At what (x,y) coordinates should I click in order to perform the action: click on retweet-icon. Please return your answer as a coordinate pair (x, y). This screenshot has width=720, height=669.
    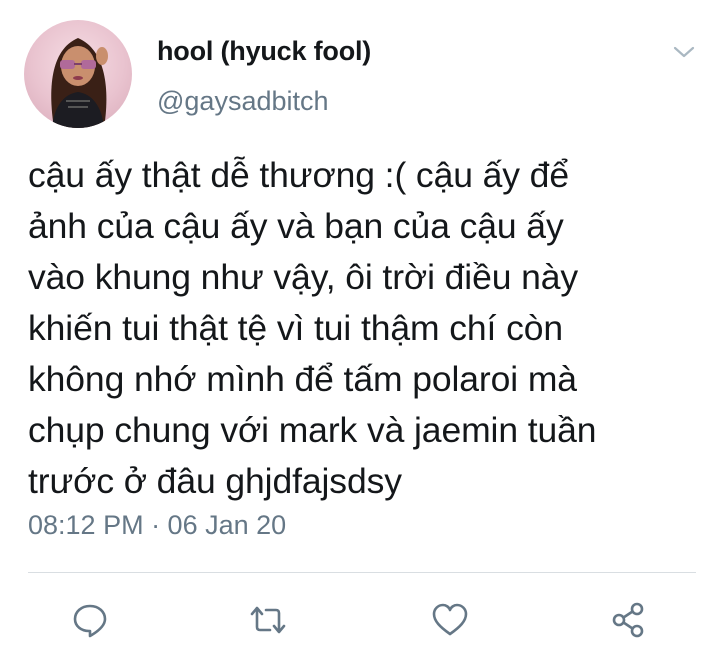
    Looking at the image, I should click on (268, 620).